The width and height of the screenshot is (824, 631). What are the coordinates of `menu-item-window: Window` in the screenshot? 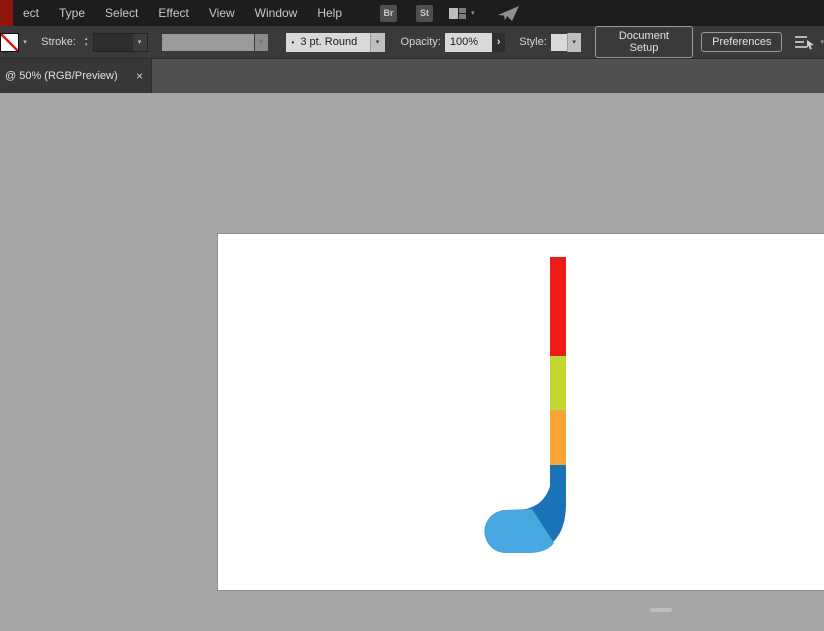 It's located at (276, 13).